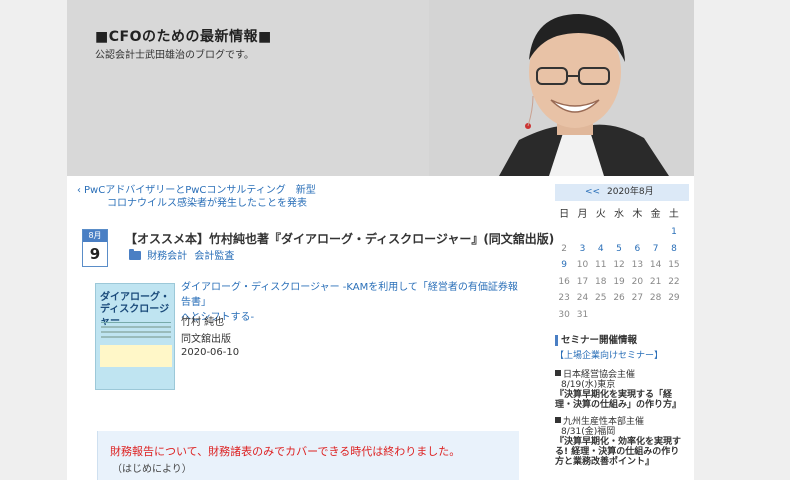 The height and width of the screenshot is (480, 790). I want to click on calendar-day: 23, so click(564, 298).